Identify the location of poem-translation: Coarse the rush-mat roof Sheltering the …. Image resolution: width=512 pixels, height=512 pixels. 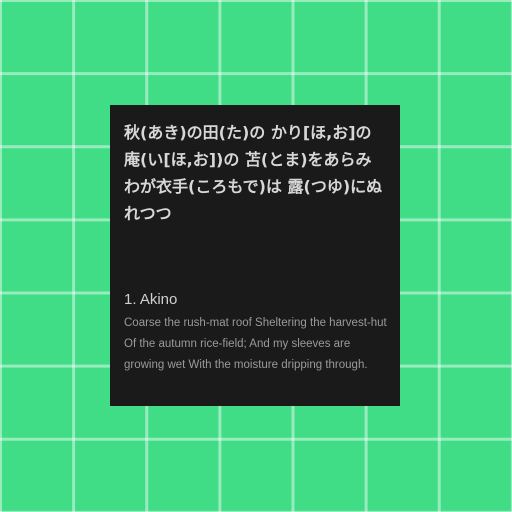
(255, 344).